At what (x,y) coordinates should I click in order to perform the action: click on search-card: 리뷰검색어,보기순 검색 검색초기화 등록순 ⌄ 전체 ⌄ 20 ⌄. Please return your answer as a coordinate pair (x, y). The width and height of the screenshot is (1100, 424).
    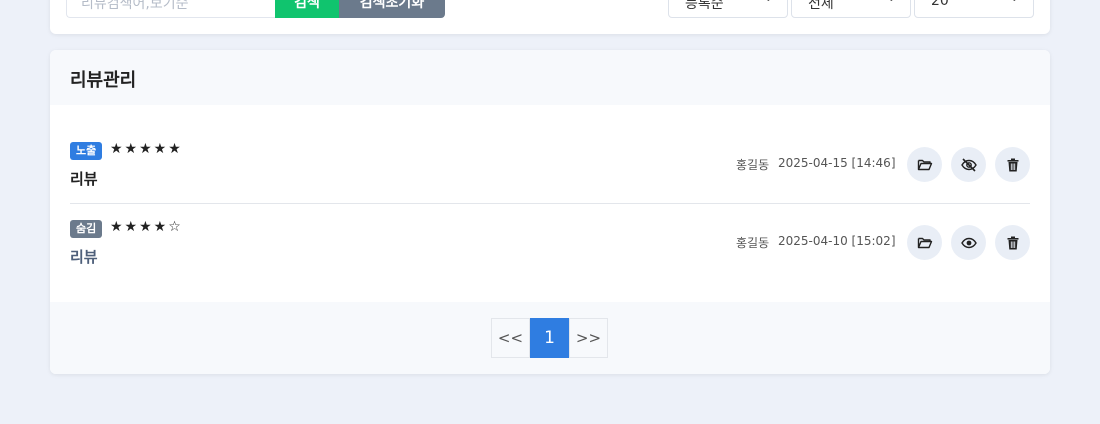
    Looking at the image, I should click on (550, 17).